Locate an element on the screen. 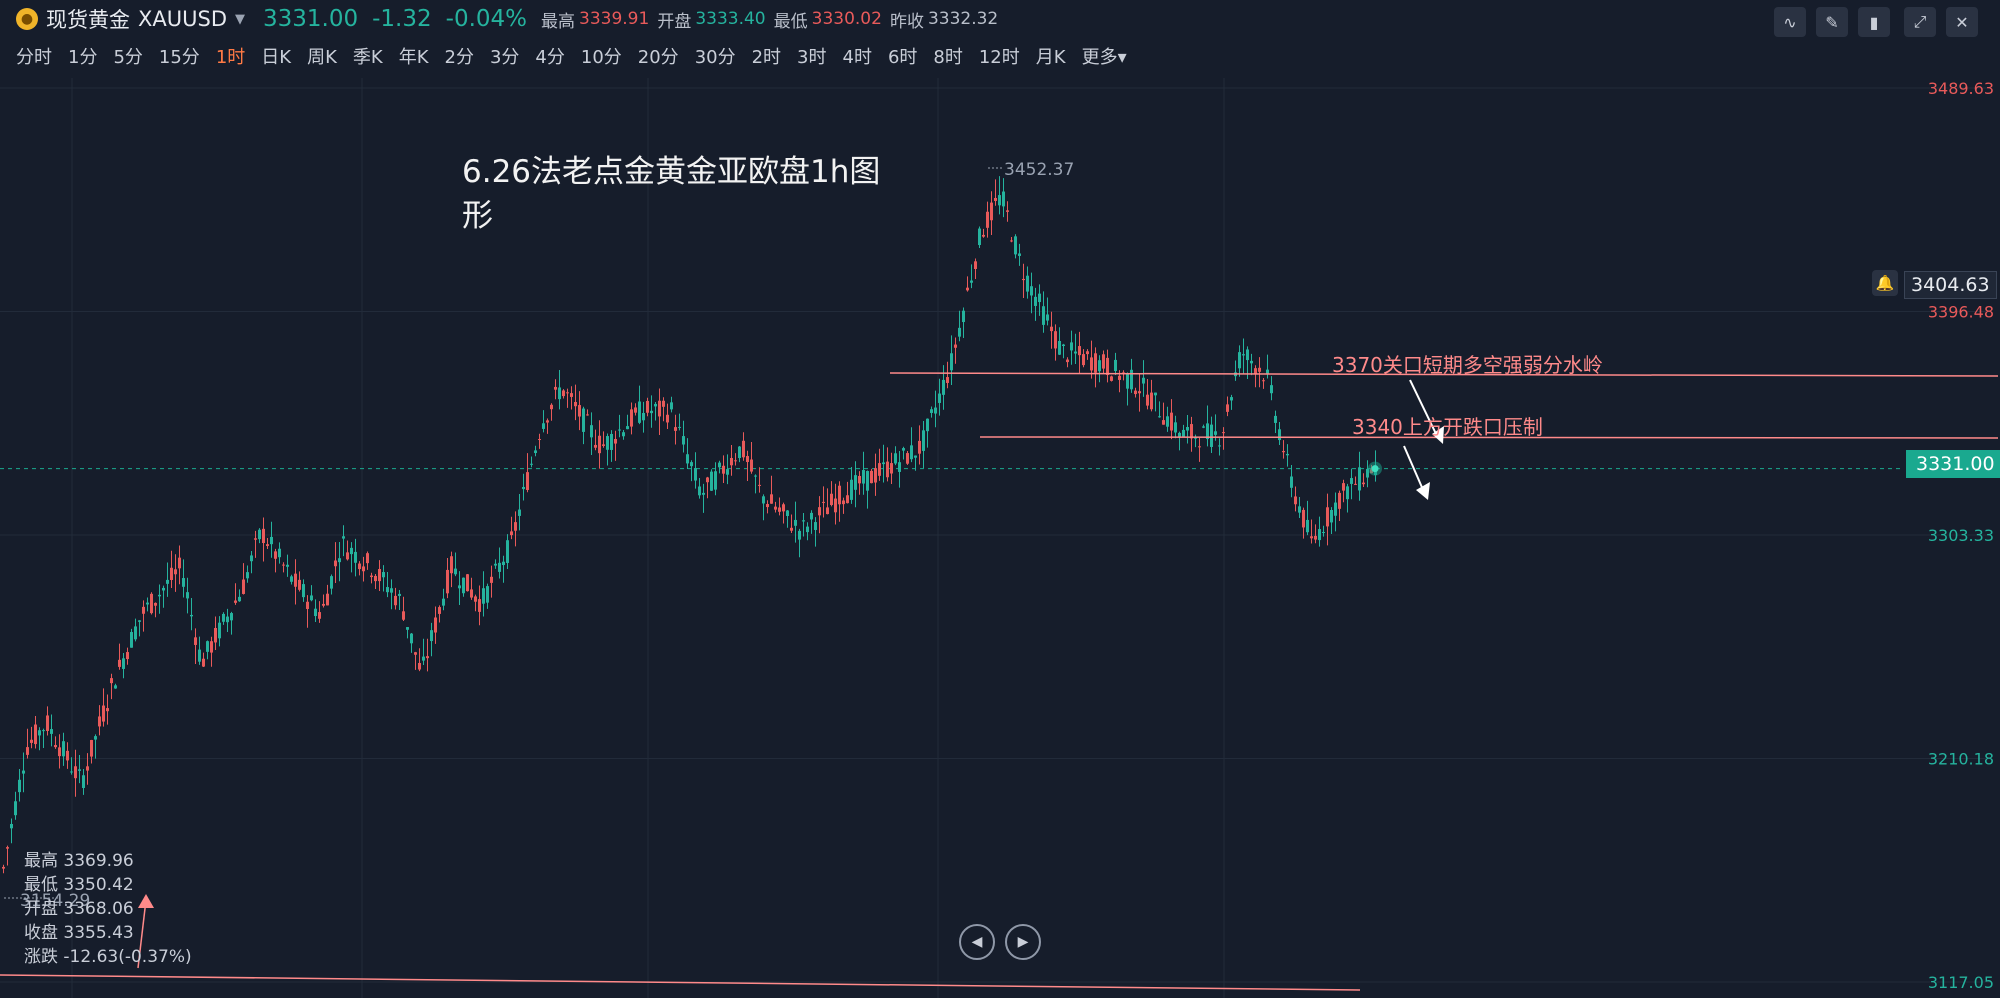 The width and height of the screenshot is (2000, 998). period-11: 4分 is located at coordinates (549, 56).